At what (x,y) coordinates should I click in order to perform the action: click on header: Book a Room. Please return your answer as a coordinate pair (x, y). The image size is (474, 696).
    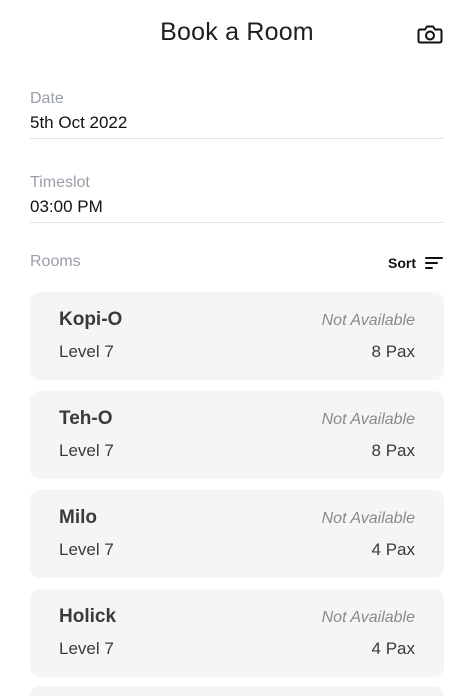
    Looking at the image, I should click on (237, 35).